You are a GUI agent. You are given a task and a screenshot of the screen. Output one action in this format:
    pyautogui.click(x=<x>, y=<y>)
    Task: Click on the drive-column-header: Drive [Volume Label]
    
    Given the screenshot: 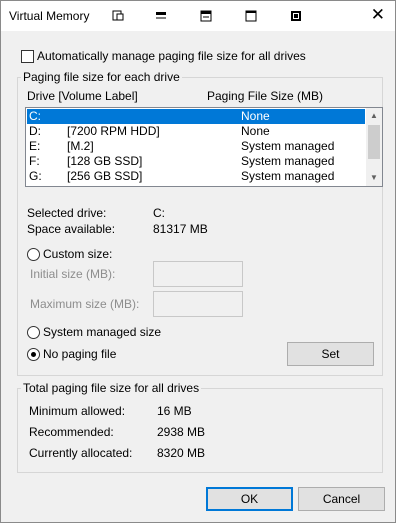 What is the action you would take?
    pyautogui.click(x=82, y=96)
    